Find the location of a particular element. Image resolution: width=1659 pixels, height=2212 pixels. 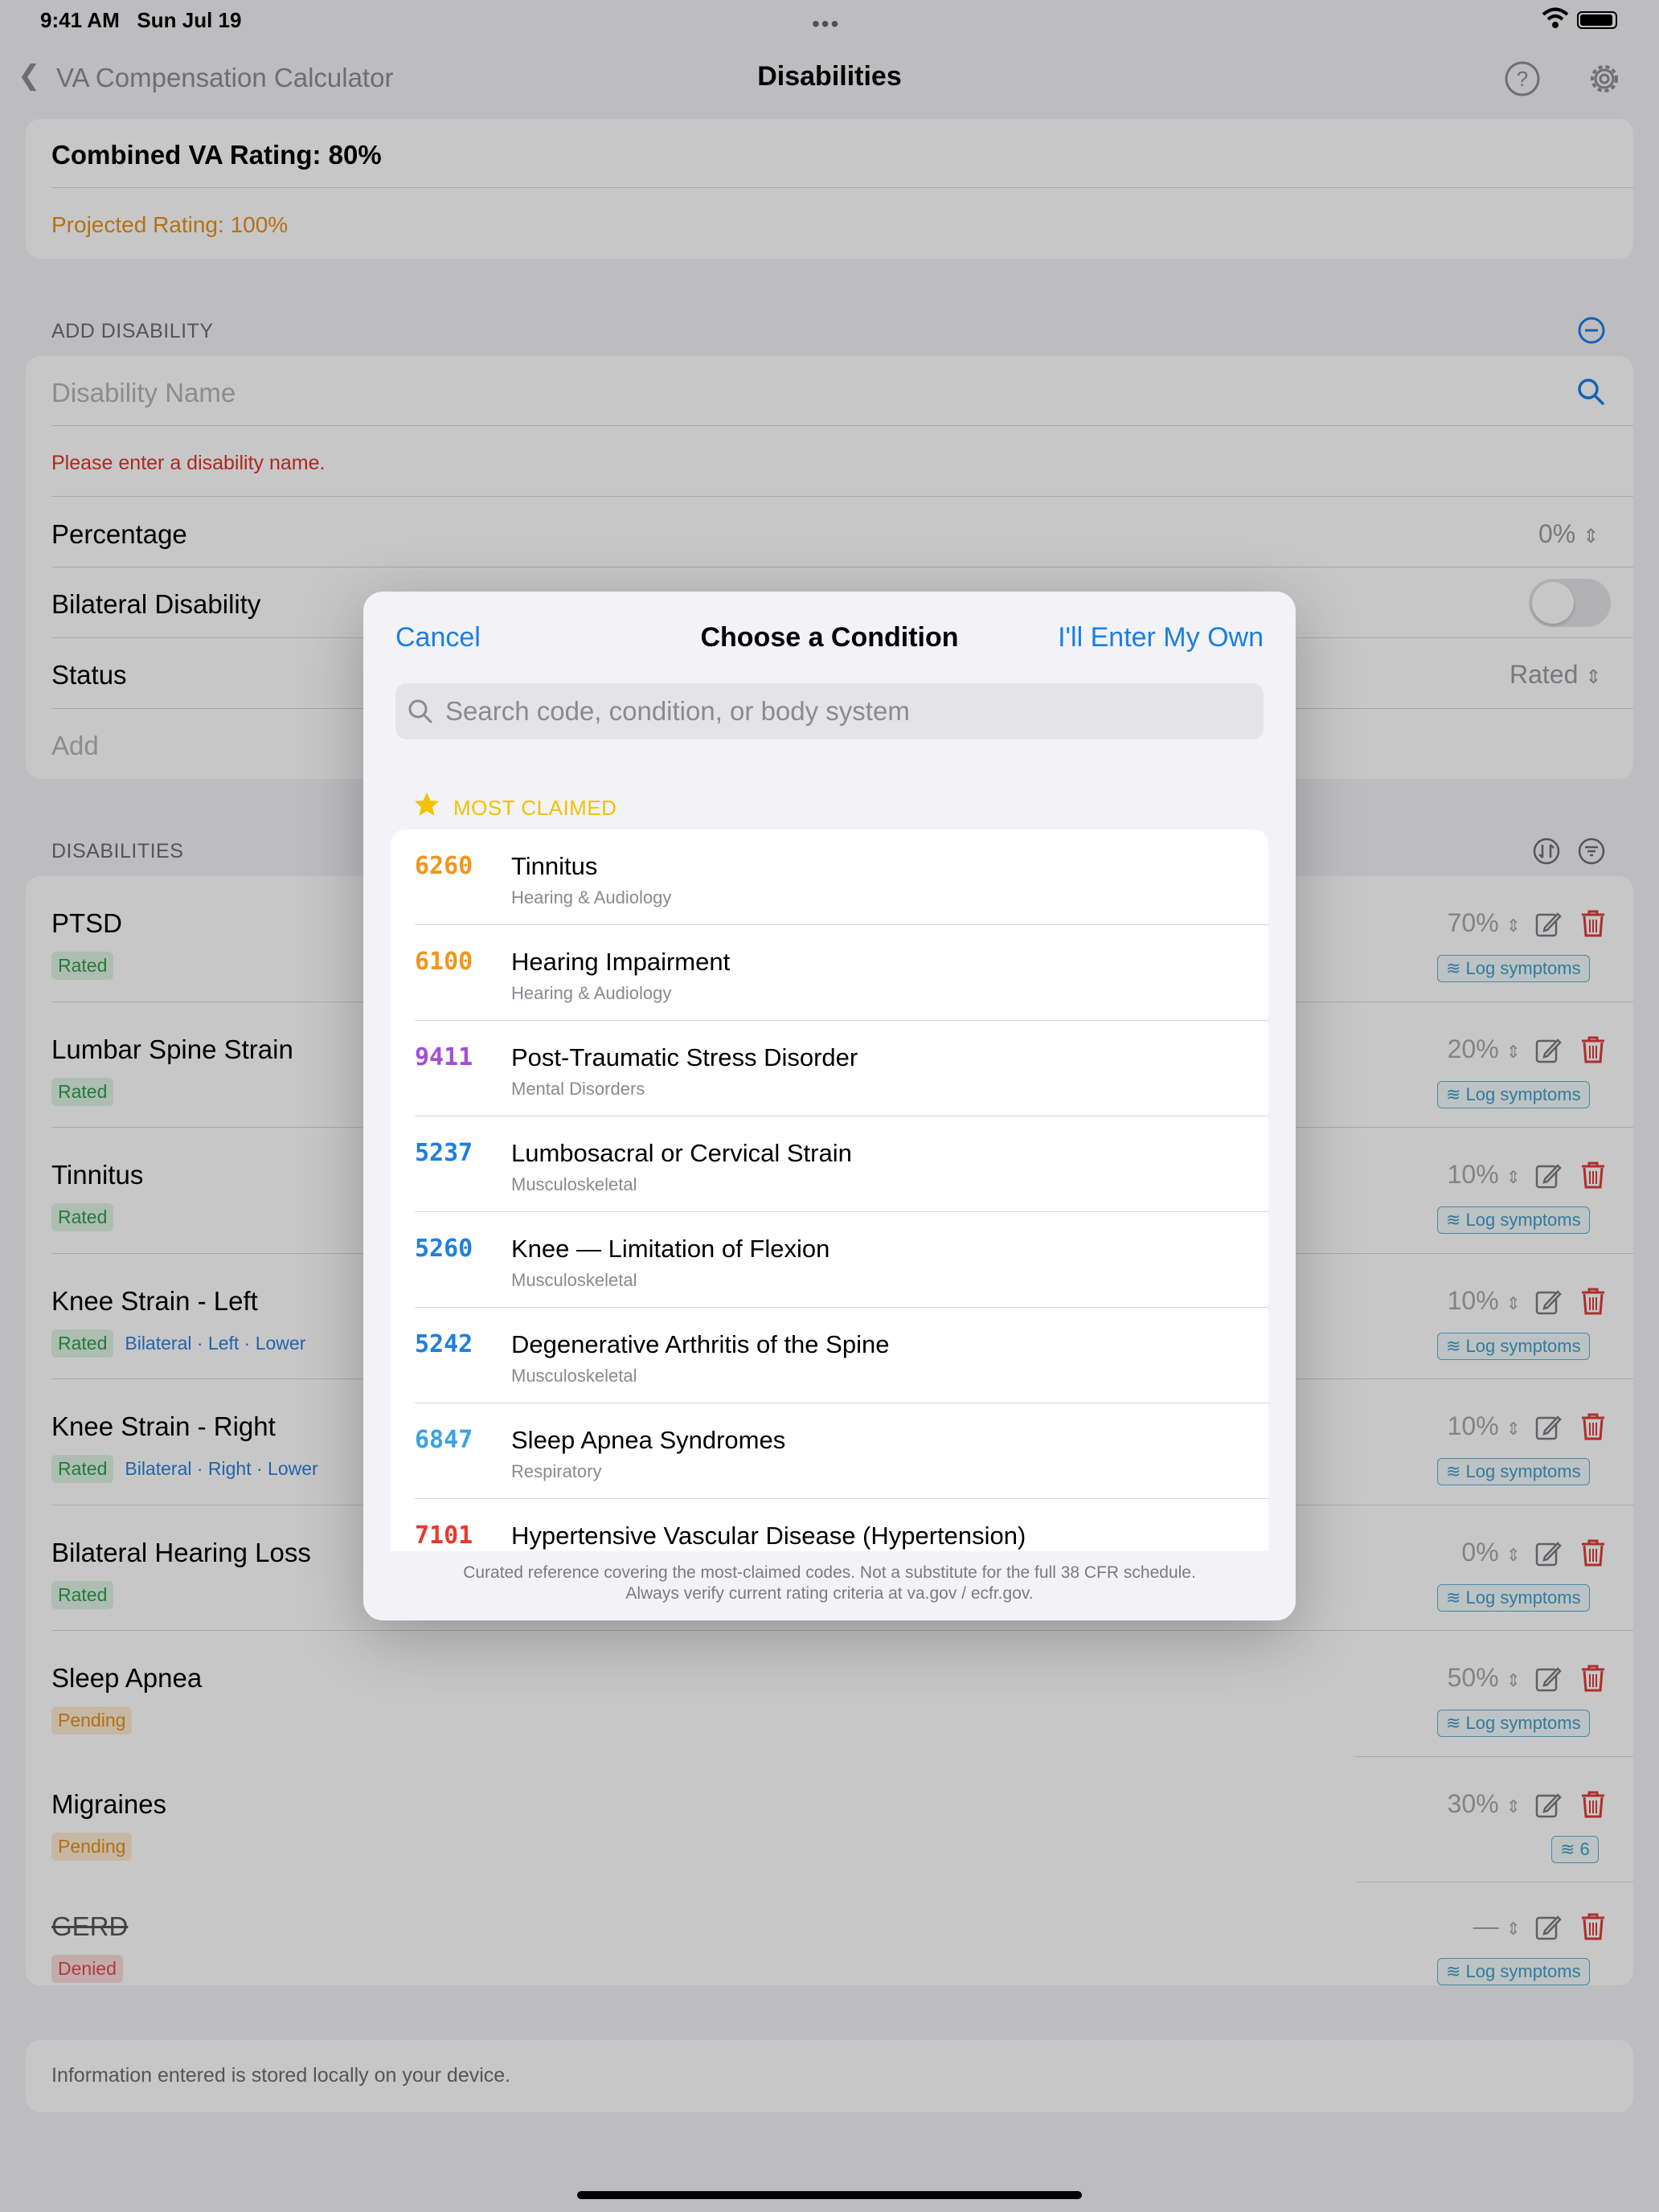

condition-code: 6100 is located at coordinates (444, 962).